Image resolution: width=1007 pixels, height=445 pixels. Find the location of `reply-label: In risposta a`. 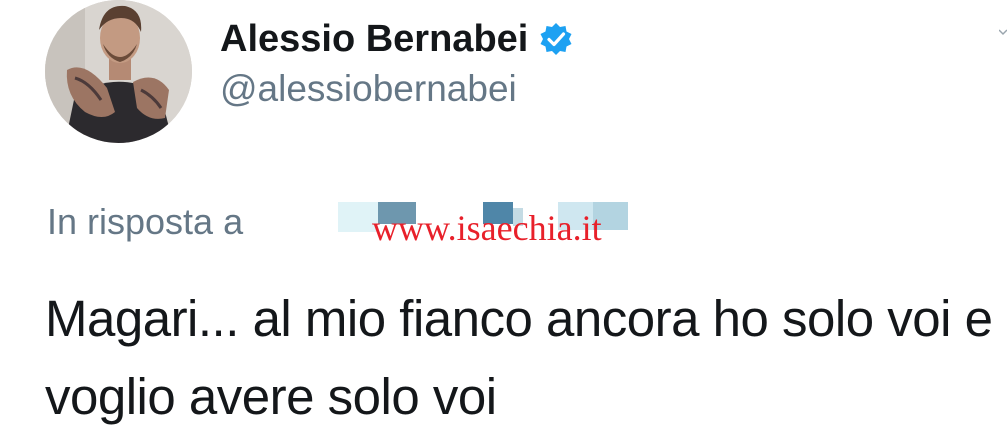

reply-label: In risposta a is located at coordinates (145, 221).